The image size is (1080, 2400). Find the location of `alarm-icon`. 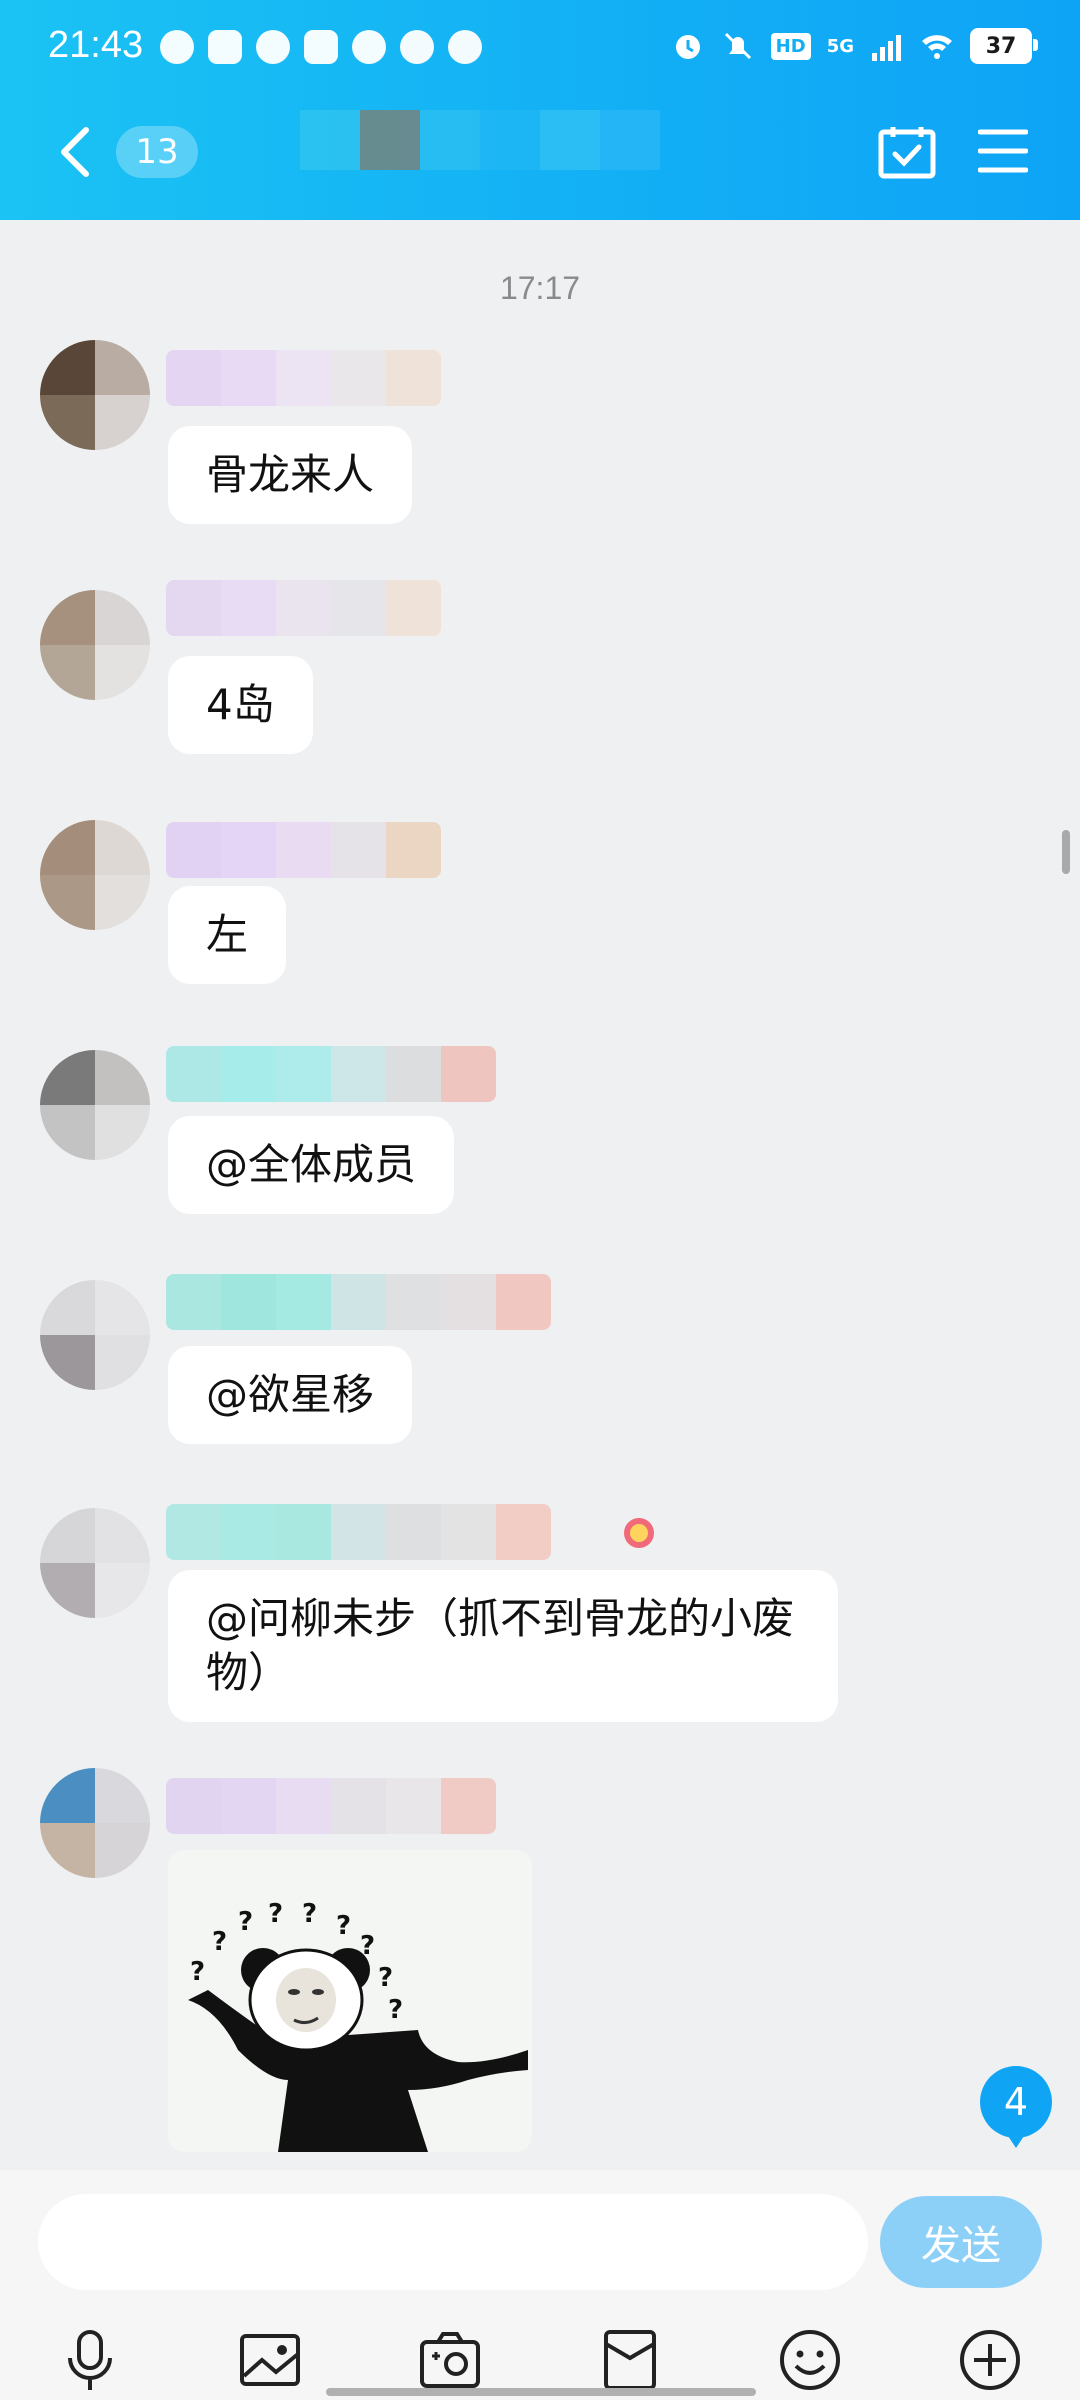

alarm-icon is located at coordinates (687, 47).